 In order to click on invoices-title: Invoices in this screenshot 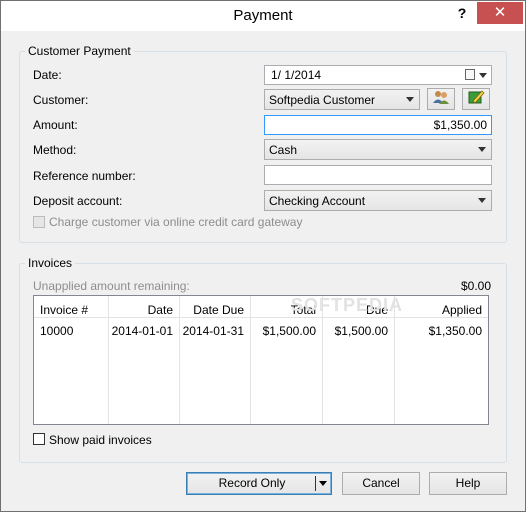, I will do `click(50, 263)`.